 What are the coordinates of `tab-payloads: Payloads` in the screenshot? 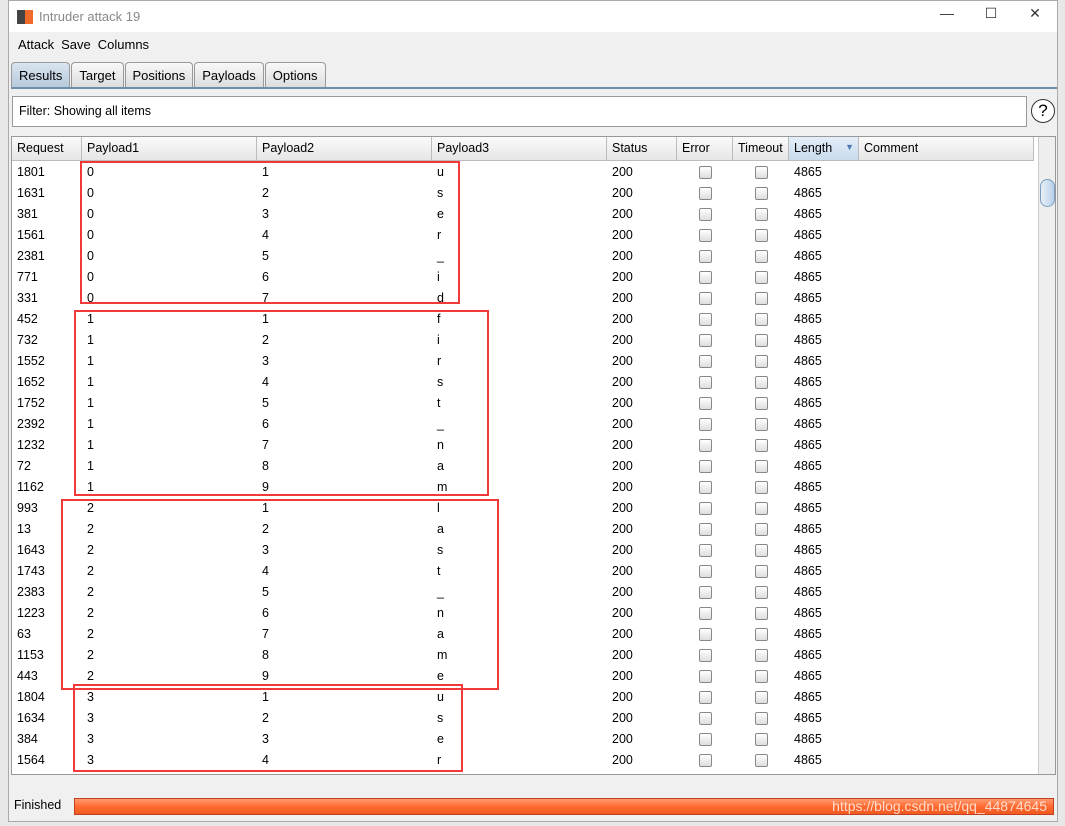 It's located at (229, 74).